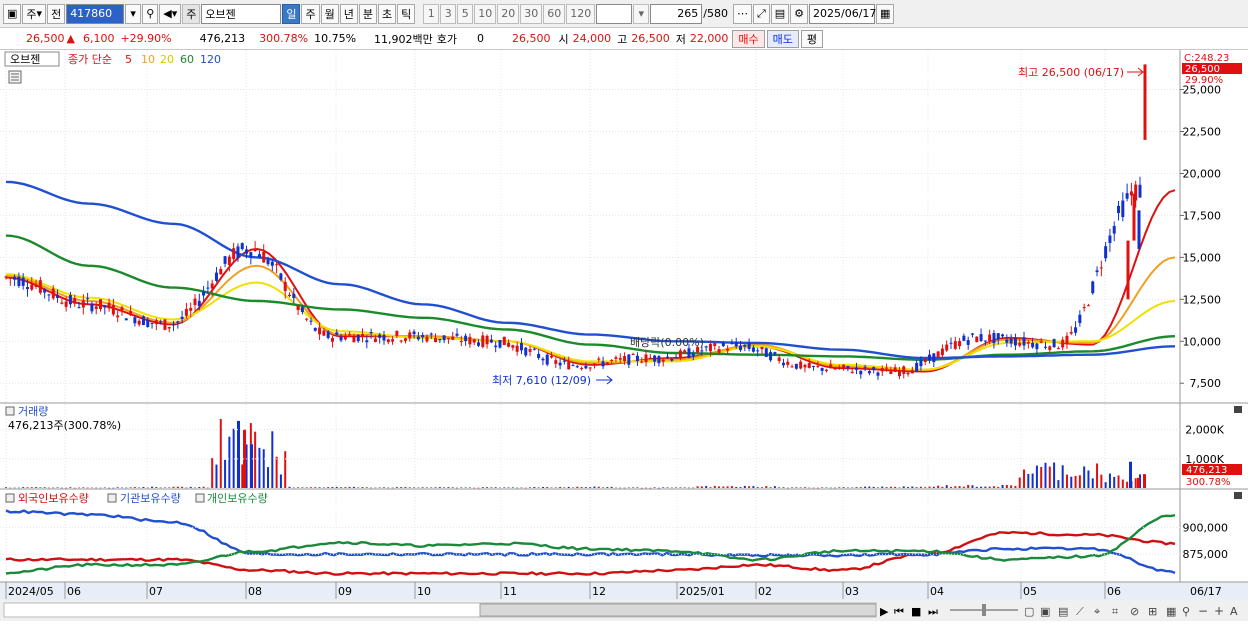  Describe the element at coordinates (34, 13) in the screenshot. I see `market-select: 주 ▾` at that location.